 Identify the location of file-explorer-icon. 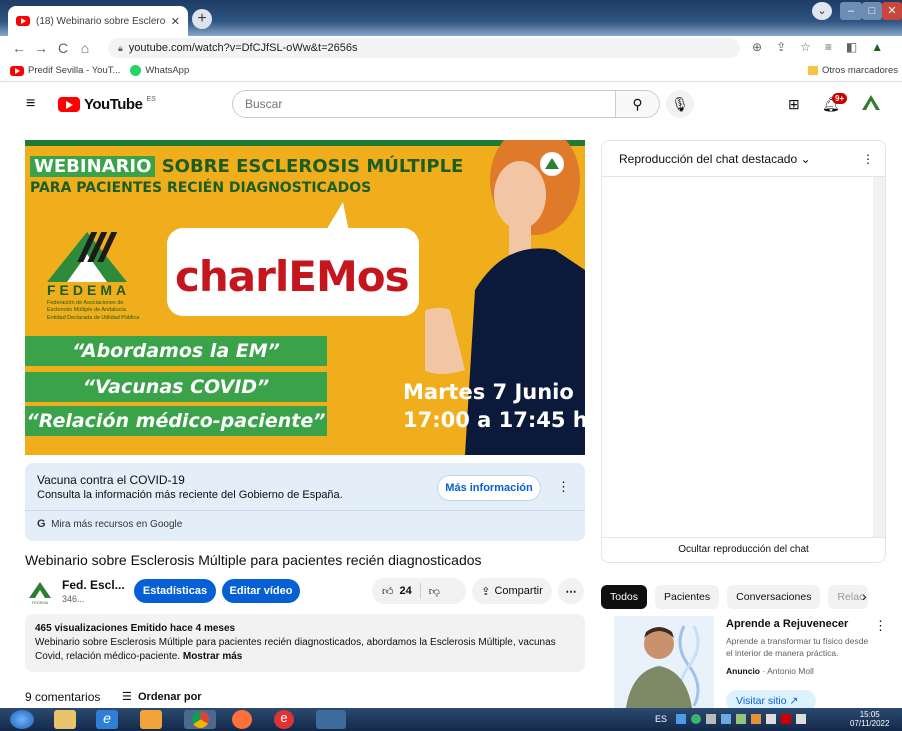
(65, 719).